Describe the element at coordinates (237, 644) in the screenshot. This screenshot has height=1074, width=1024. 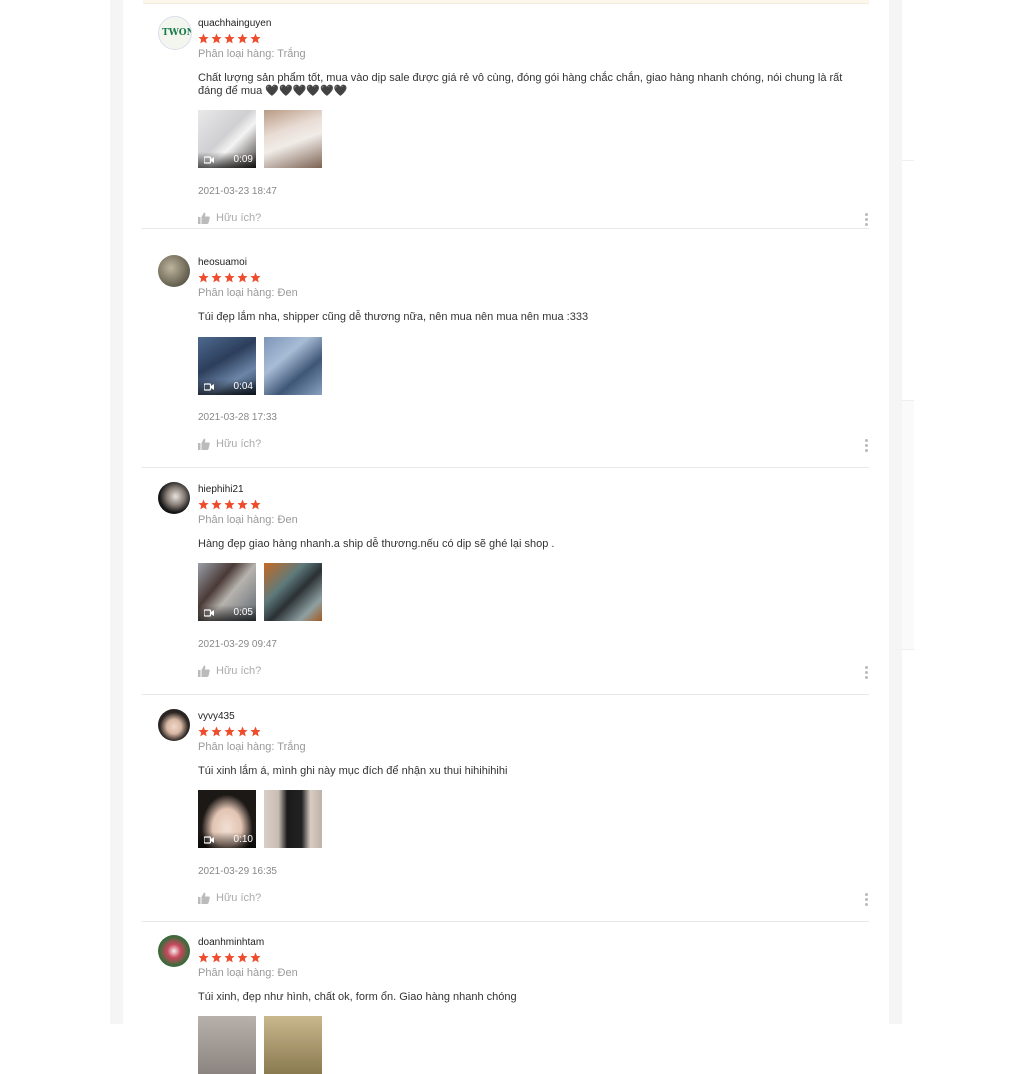
I see `review-date: 2021-03-29 09:47` at that location.